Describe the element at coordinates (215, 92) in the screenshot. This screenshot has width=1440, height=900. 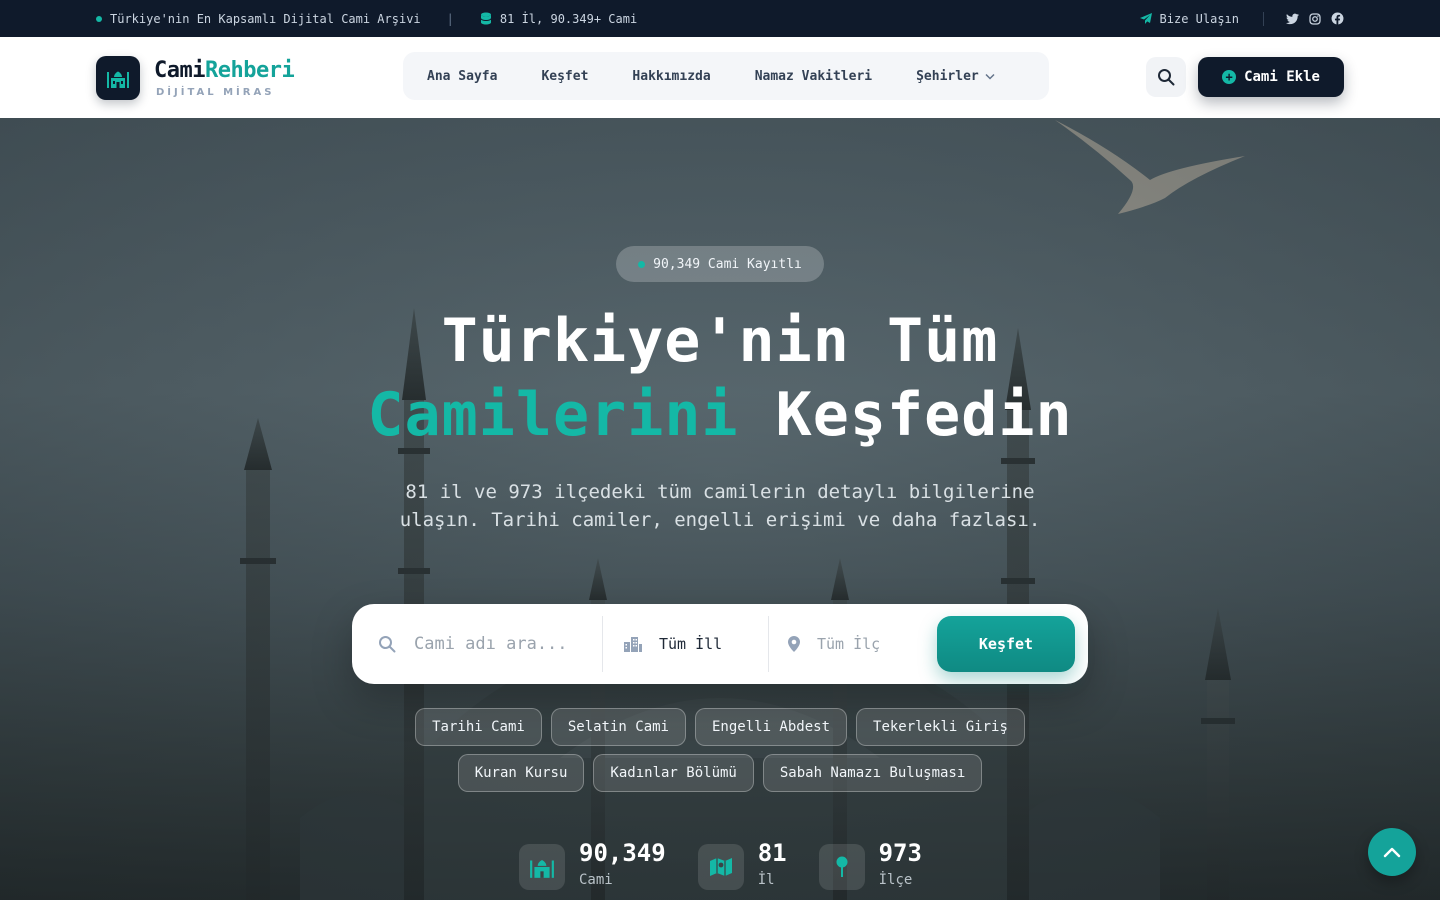
I see `logo-subtitle: DİJİTAL MİRAS` at that location.